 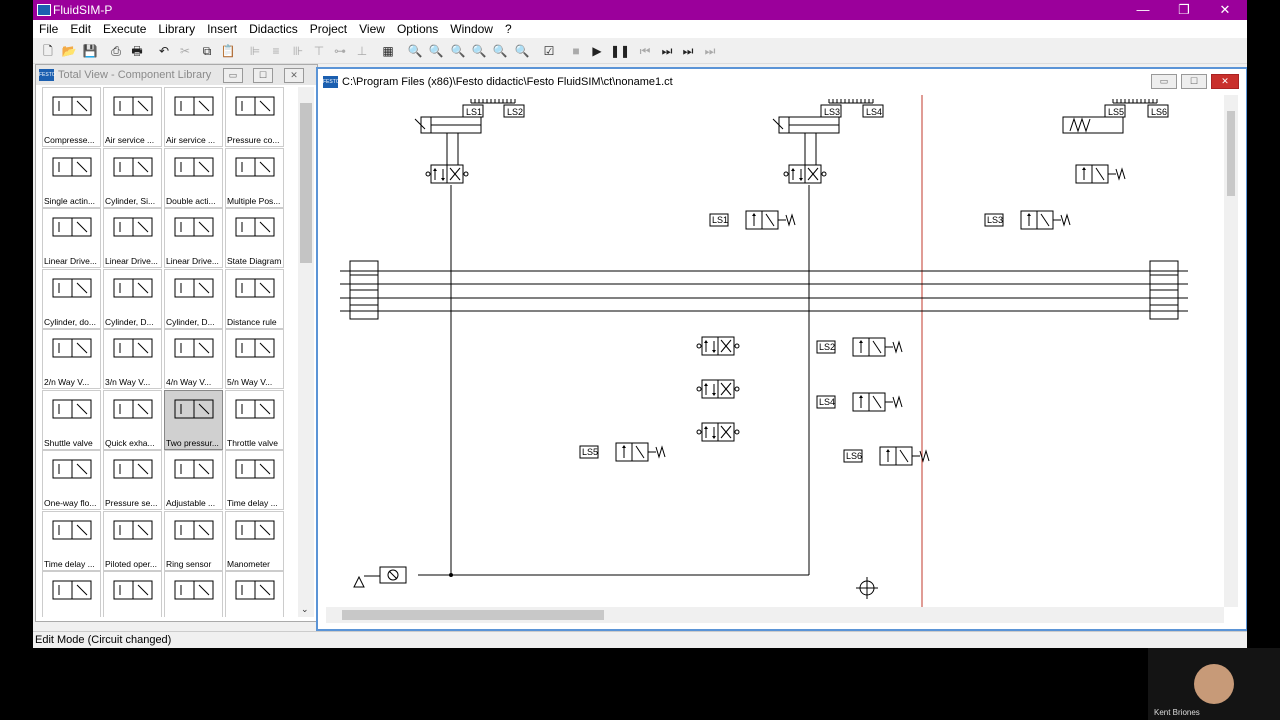 What do you see at coordinates (254, 298) in the screenshot?
I see `library-item: Distance rule` at bounding box center [254, 298].